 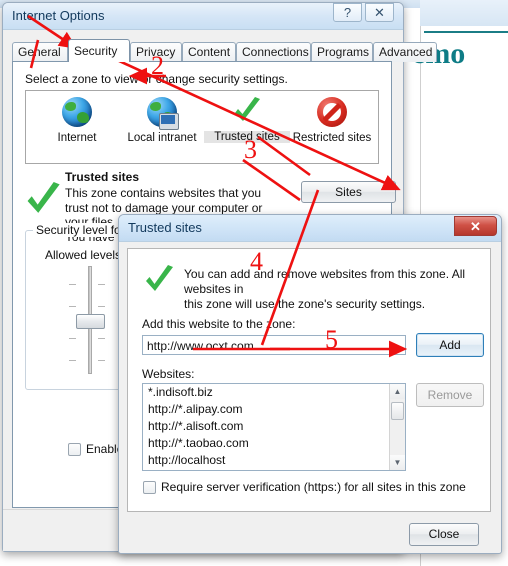 I want to click on zone-detail-check-icon, so click(x=43, y=202).